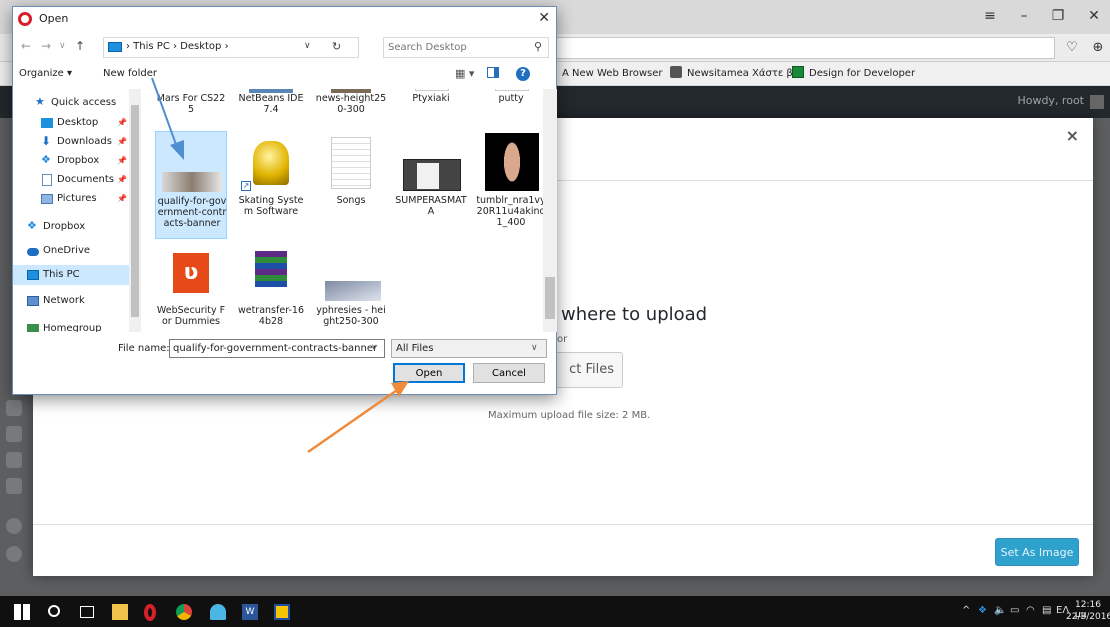 This screenshot has height=627, width=1110. What do you see at coordinates (77, 275) in the screenshot?
I see `nav-this-pc: This PC` at bounding box center [77, 275].